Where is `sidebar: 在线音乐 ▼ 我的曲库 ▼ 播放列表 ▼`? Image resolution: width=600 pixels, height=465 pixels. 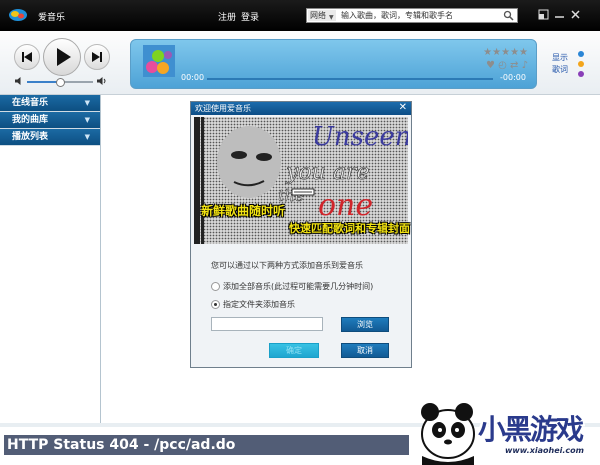
sidebar: 在线音乐 ▼ 我的曲库 ▼ 播放列表 ▼ is located at coordinates (50, 259).